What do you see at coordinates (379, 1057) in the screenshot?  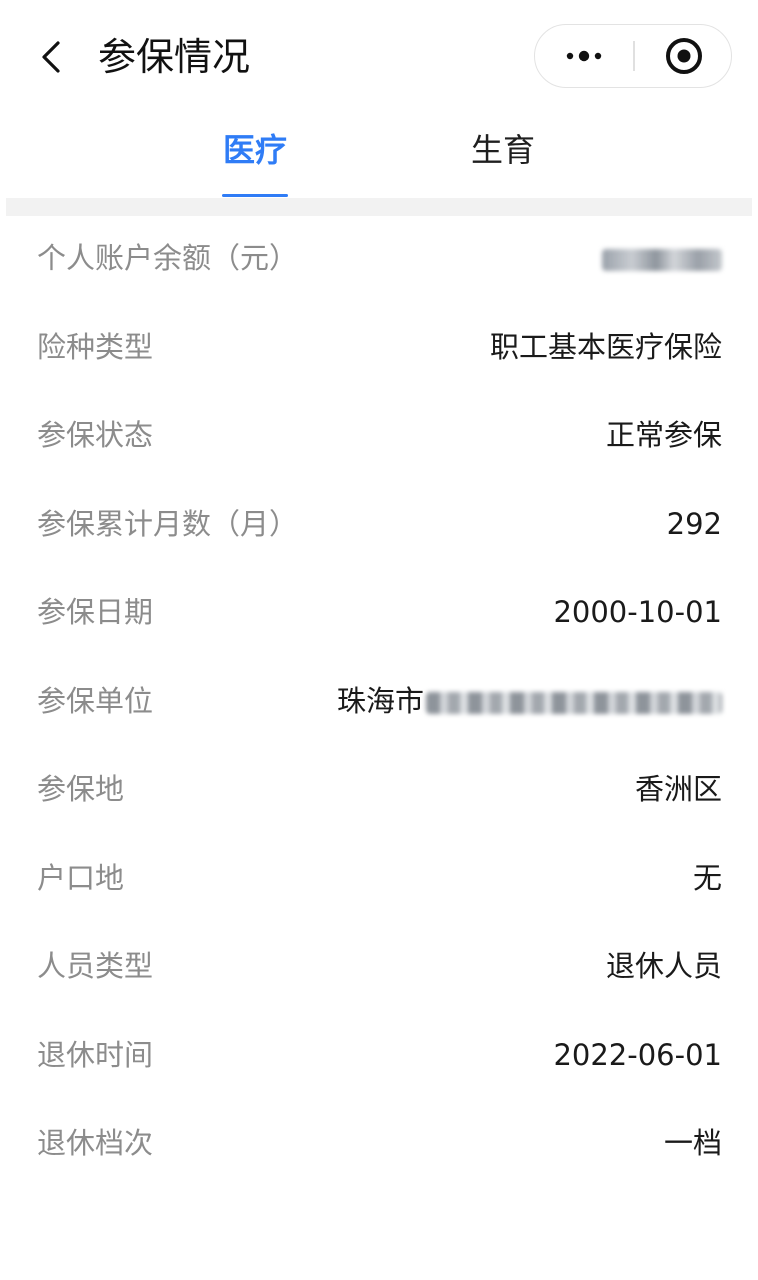 I see `list-item-retirement-date: 退休时间 2022-06-01` at bounding box center [379, 1057].